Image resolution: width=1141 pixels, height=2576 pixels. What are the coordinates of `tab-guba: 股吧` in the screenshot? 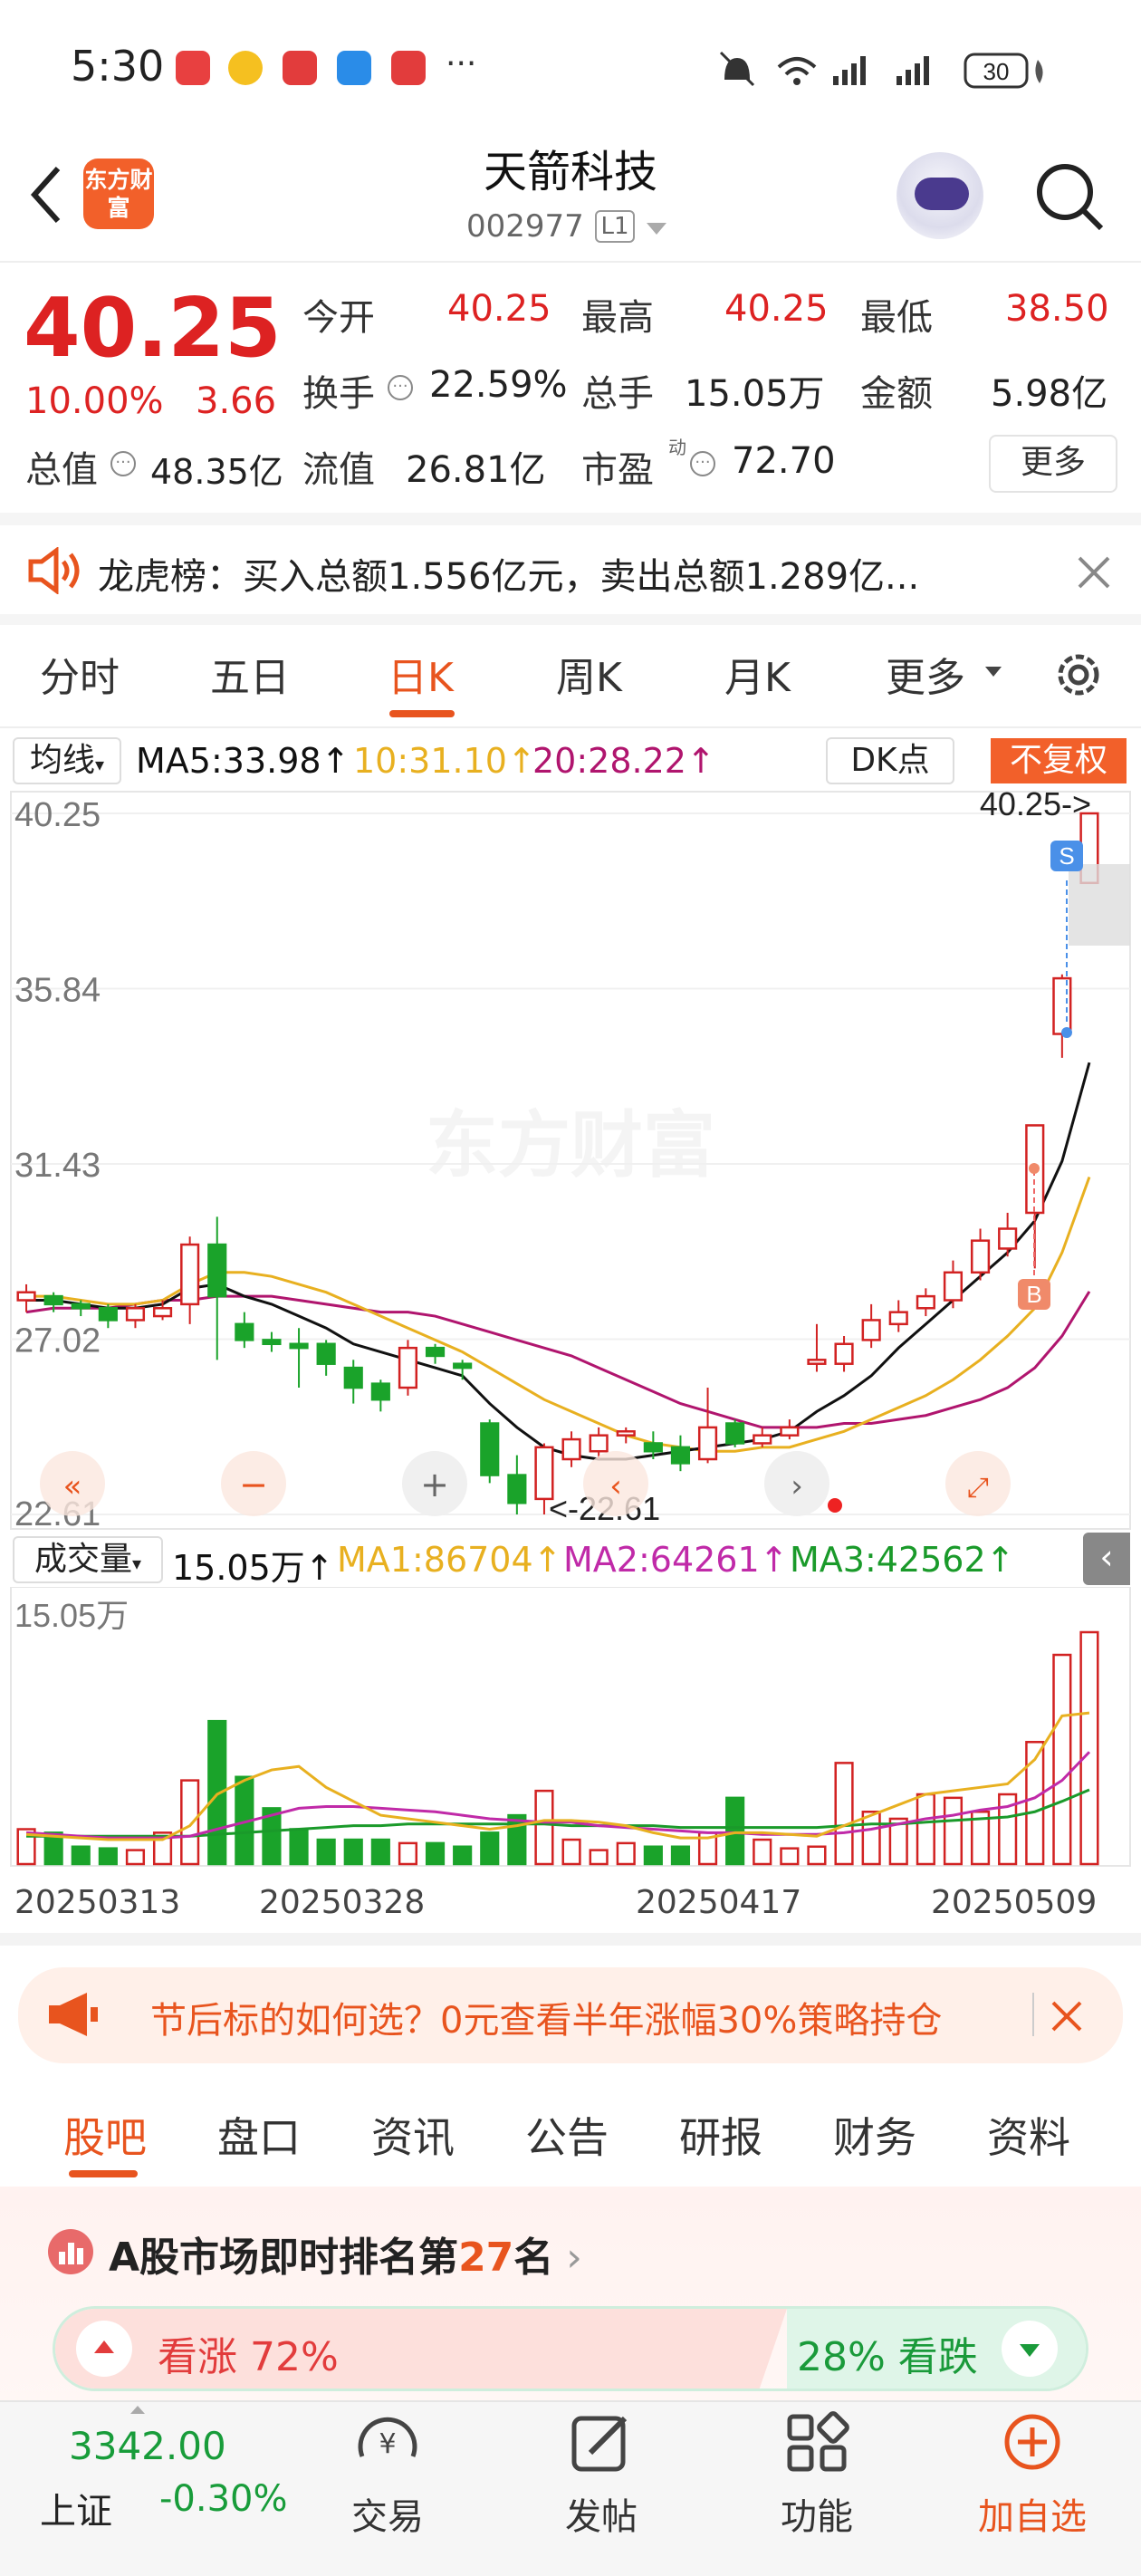 It's located at (105, 2135).